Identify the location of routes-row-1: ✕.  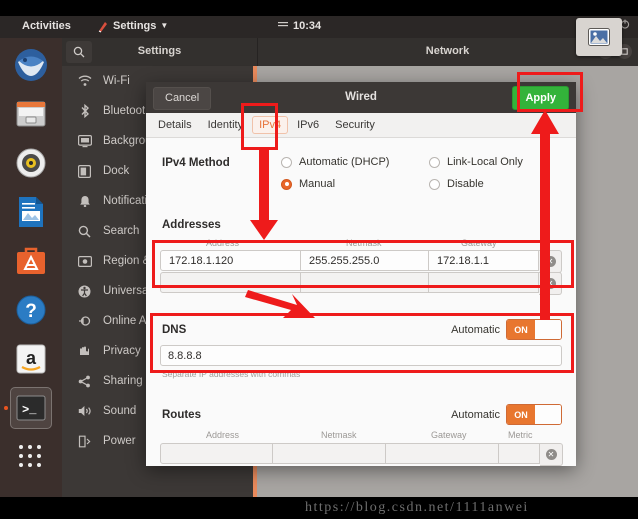
(361, 454).